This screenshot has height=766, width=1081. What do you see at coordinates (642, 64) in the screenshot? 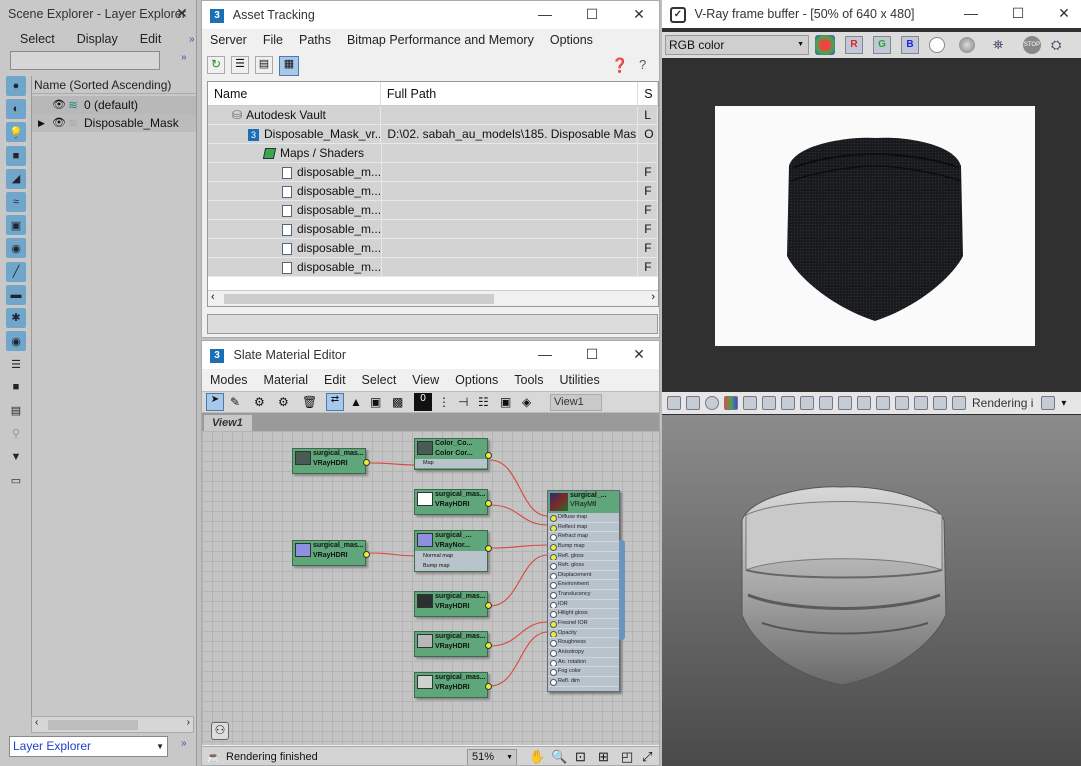
I see `help-question-icon: ?` at bounding box center [642, 64].